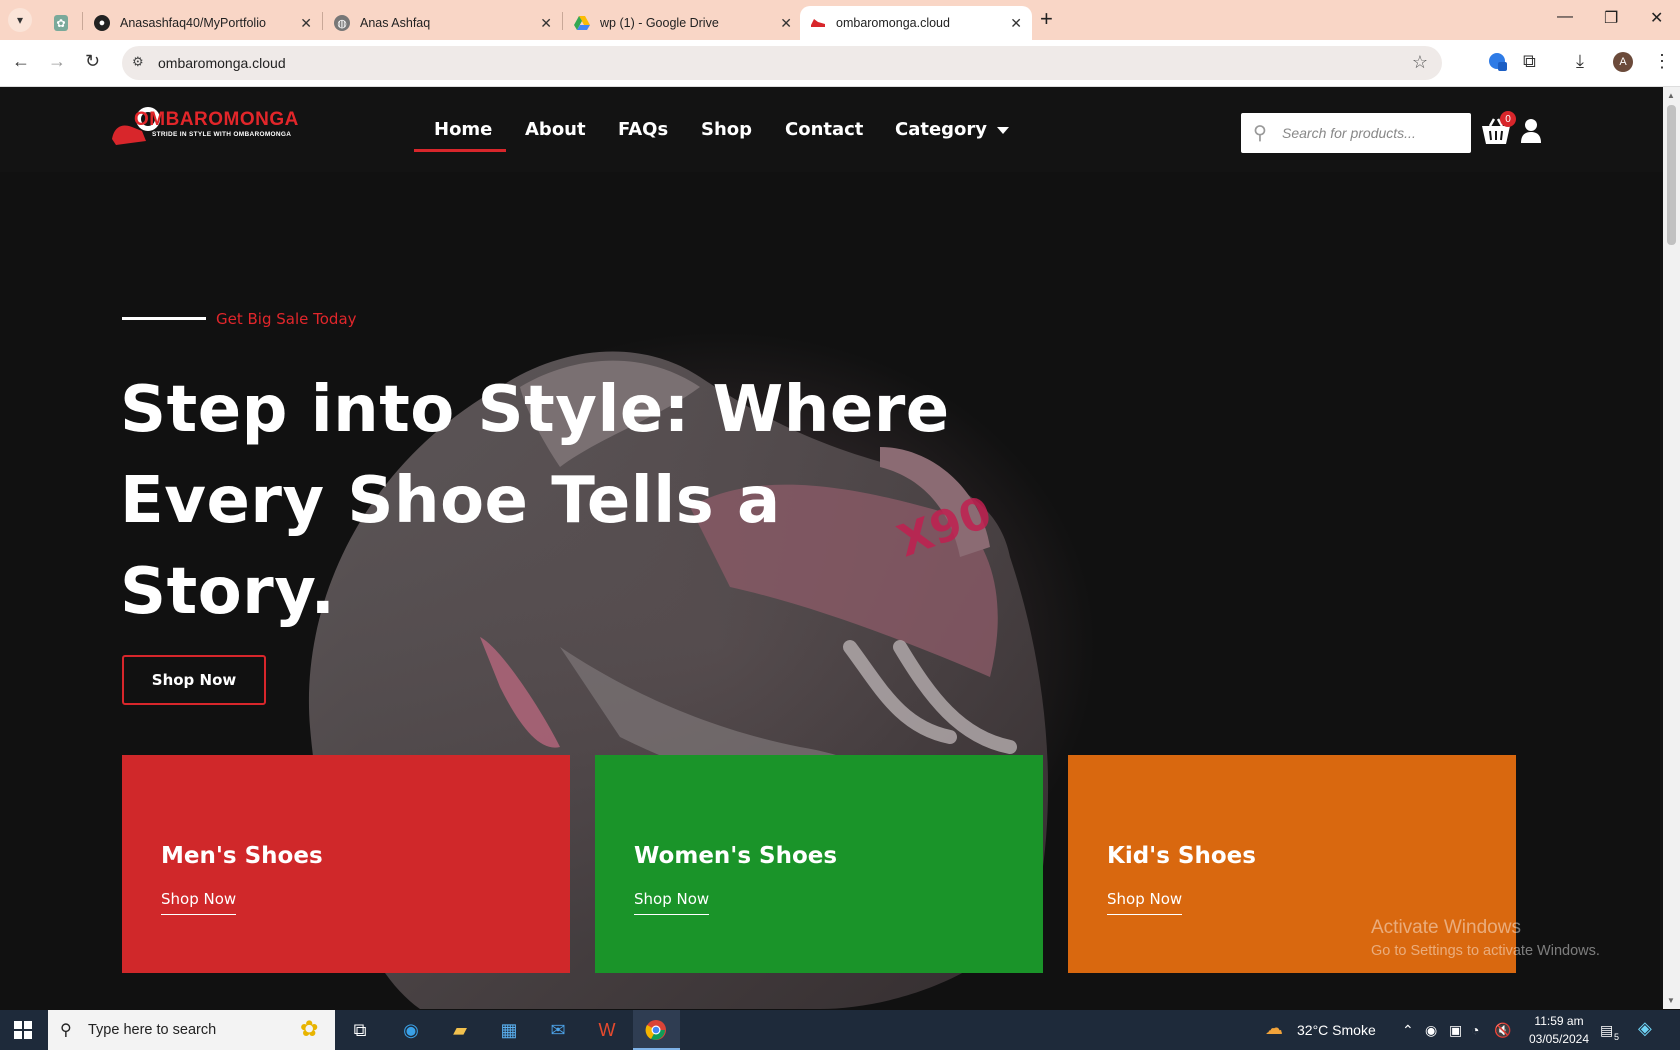 The height and width of the screenshot is (1050, 1680). Describe the element at coordinates (360, 1030) in the screenshot. I see `task-view-icon: ⧉` at that location.